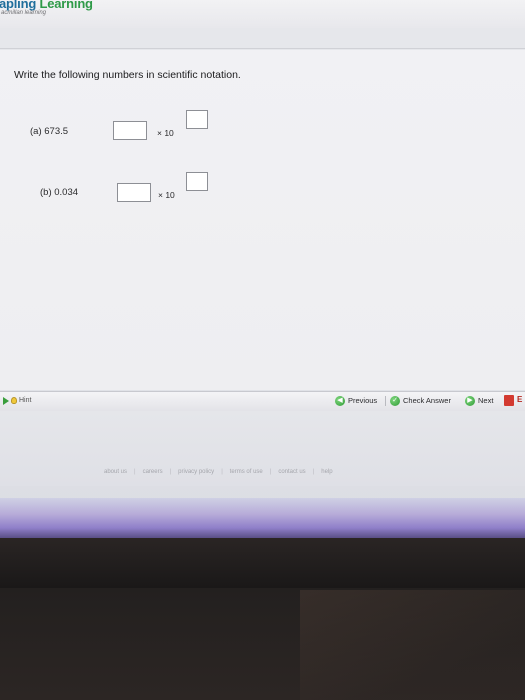 This screenshot has width=525, height=700. I want to click on part-b-coefficient-input, so click(134, 192).